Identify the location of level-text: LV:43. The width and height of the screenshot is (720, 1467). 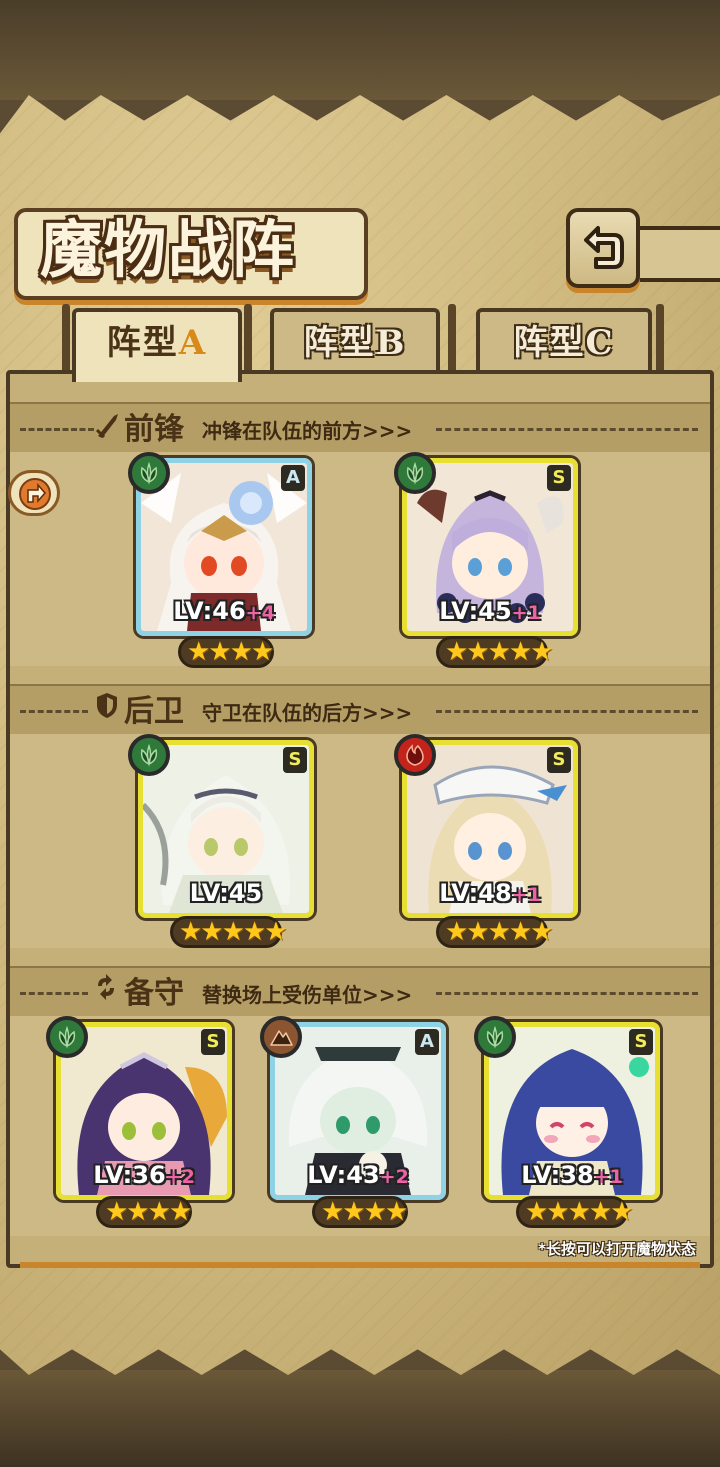
(343, 1175).